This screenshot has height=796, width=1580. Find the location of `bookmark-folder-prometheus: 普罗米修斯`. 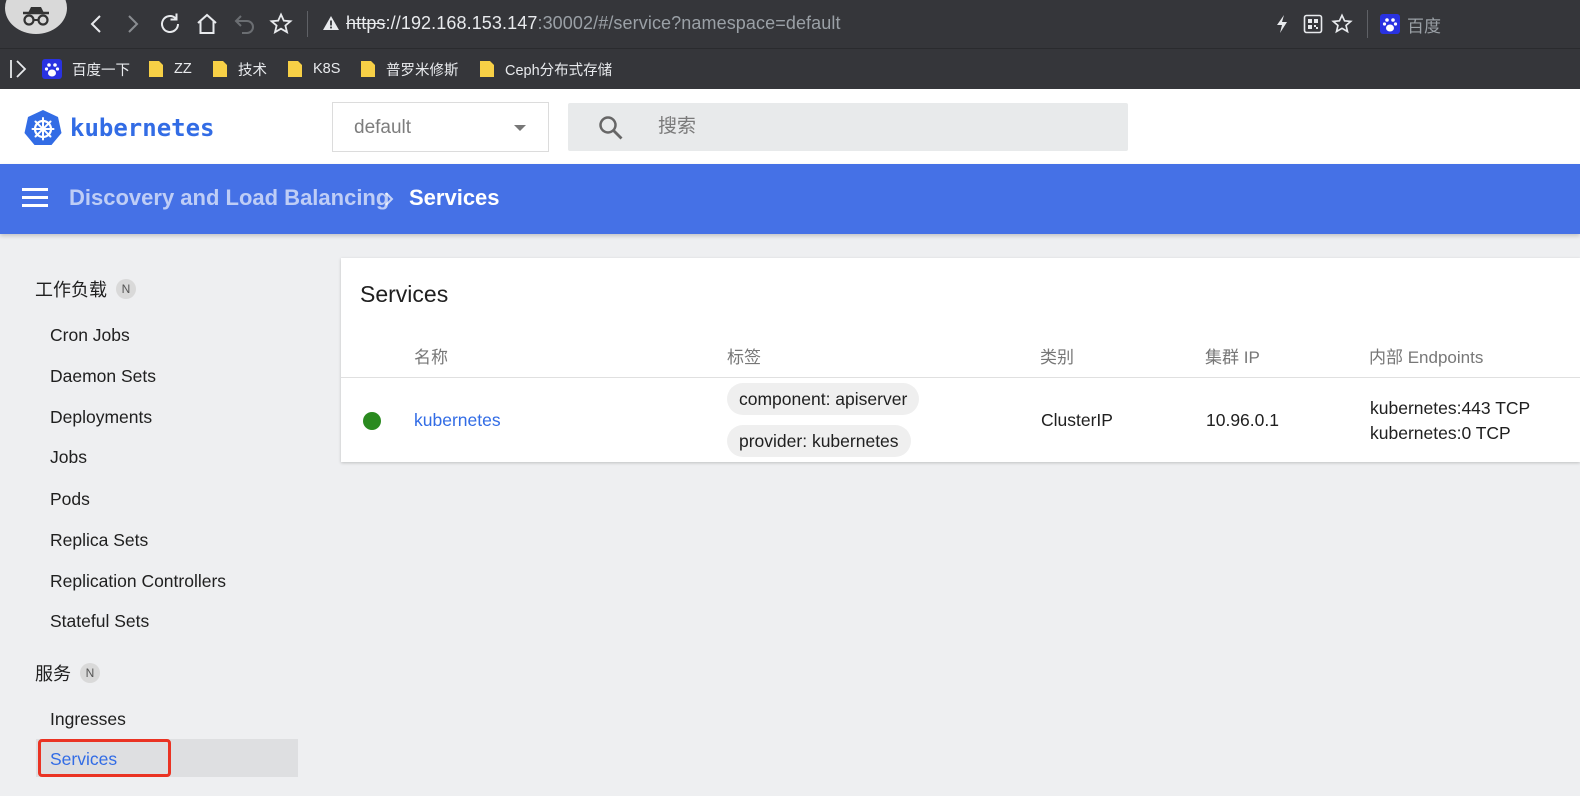

bookmark-folder-prometheus: 普罗米修斯 is located at coordinates (409, 69).